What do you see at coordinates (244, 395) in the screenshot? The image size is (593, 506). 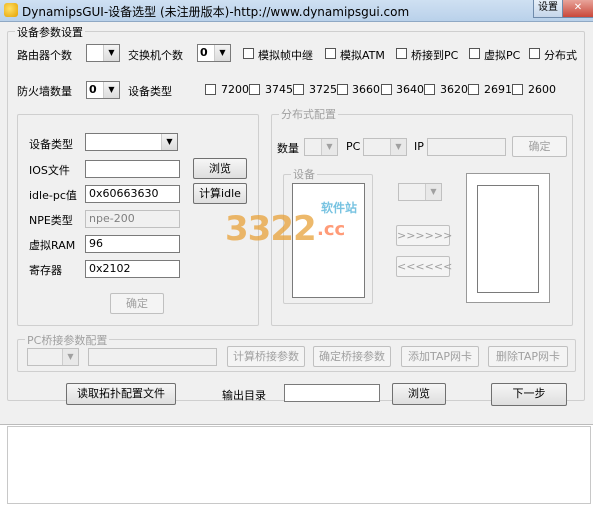 I see `output-dir-label: 输出目录` at bounding box center [244, 395].